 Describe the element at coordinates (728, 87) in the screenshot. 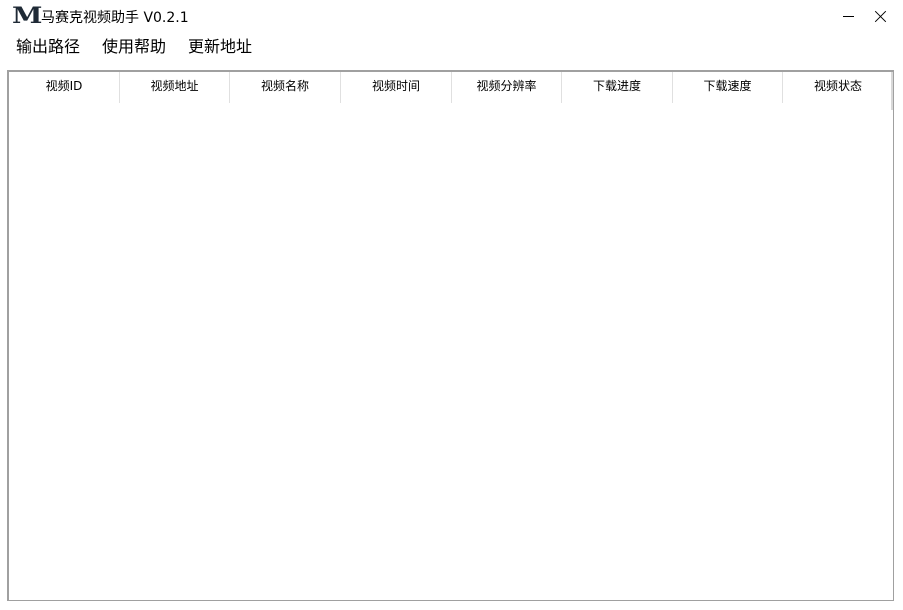

I see `column-header-download-speed: 下载速度` at that location.